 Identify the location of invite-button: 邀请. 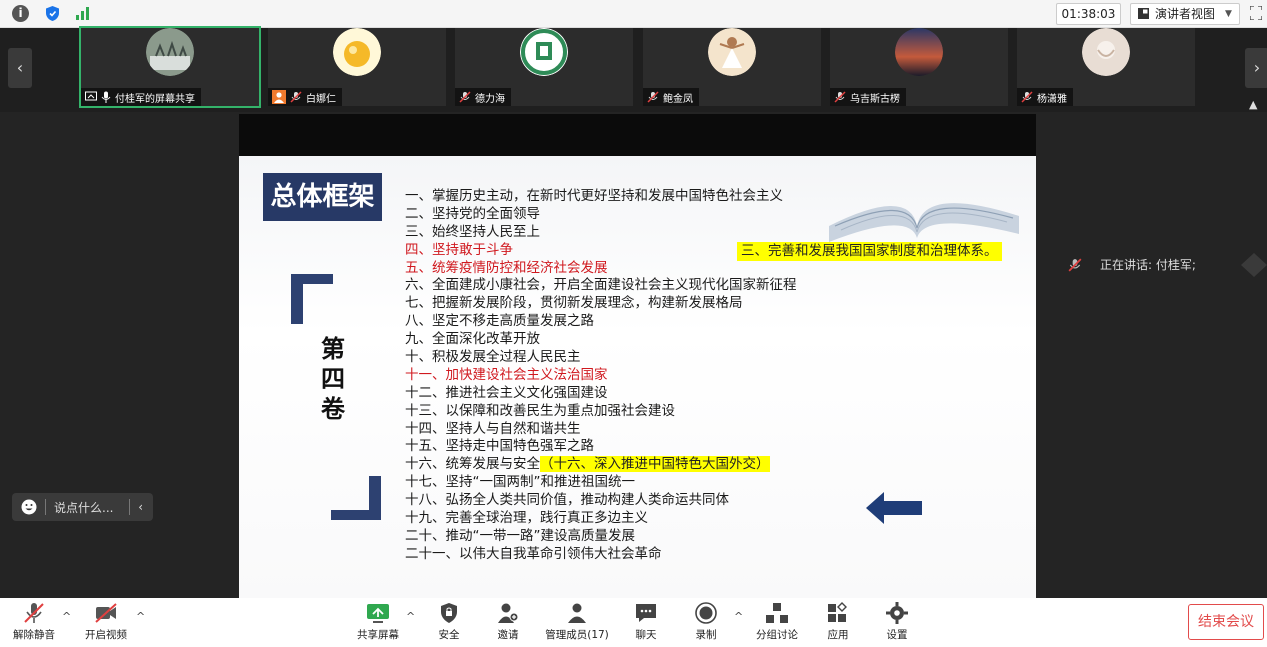
(508, 623).